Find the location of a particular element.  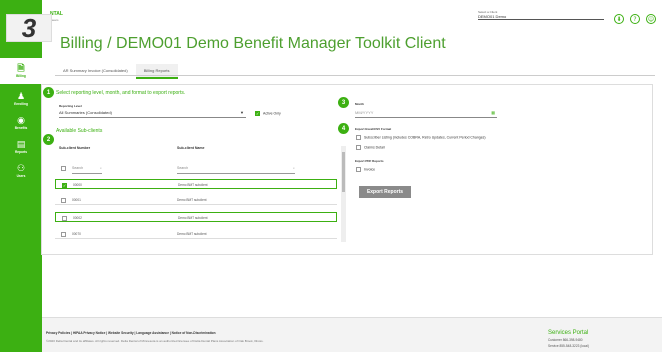

step-2-text: Available Sub-clients is located at coordinates (79, 131).